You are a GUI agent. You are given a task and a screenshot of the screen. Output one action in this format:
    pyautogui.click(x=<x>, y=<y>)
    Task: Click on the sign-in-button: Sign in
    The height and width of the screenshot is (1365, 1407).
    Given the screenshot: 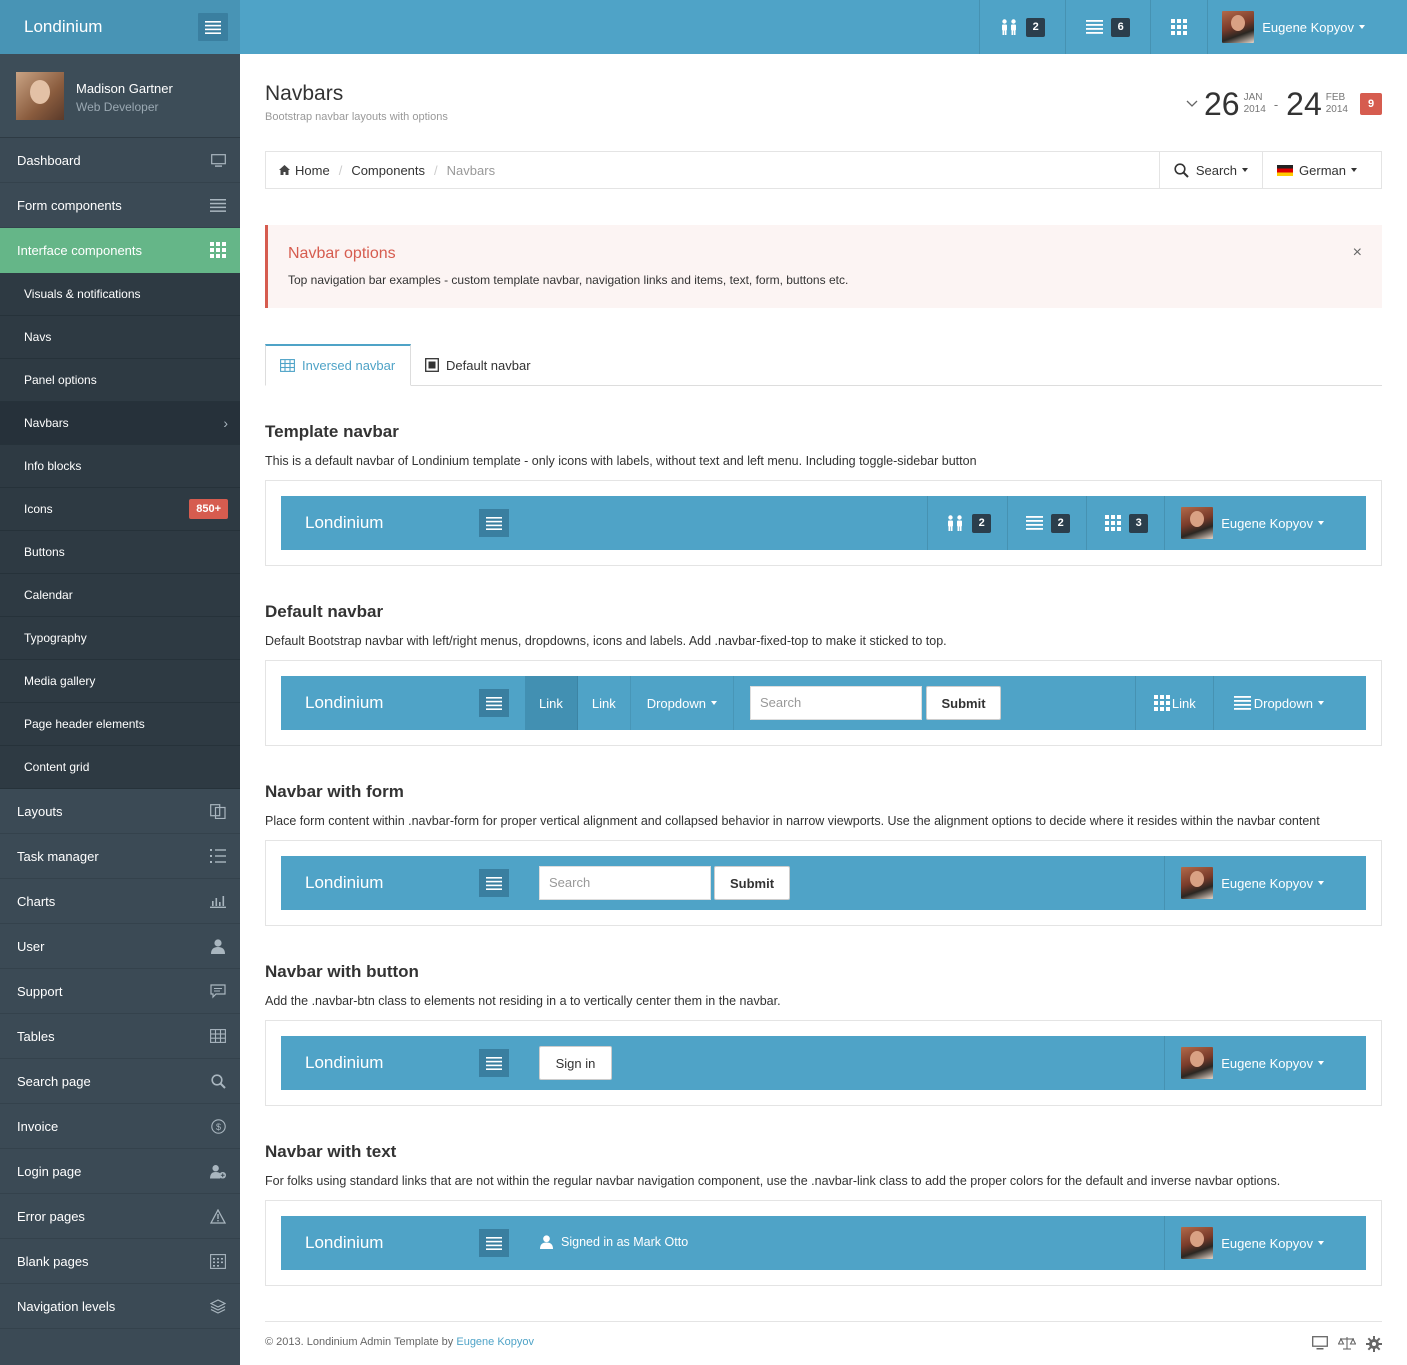 What is the action you would take?
    pyautogui.click(x=575, y=1063)
    